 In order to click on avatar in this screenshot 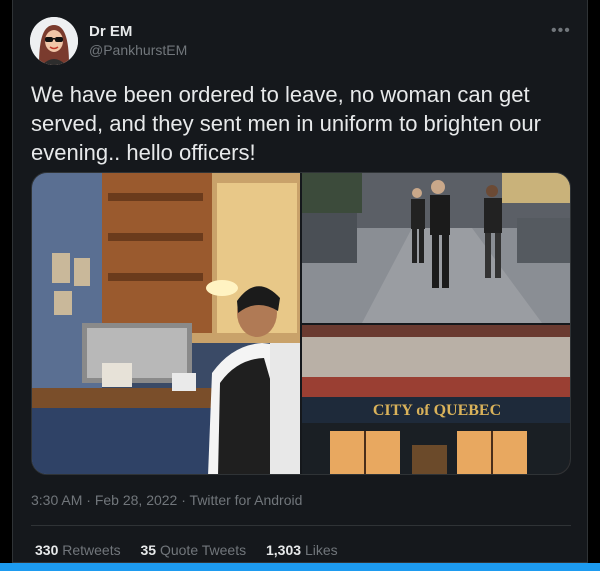, I will do `click(54, 41)`.